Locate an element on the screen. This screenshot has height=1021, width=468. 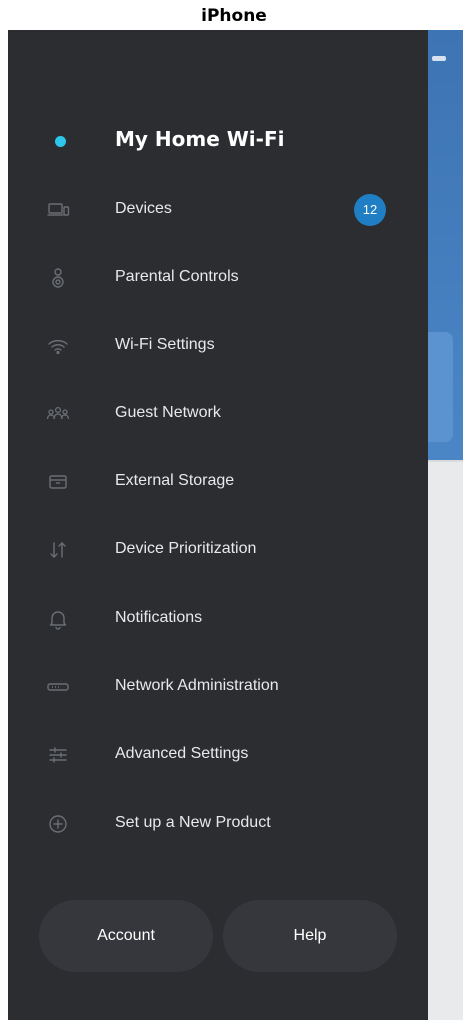
router-icon is located at coordinates (58, 687).